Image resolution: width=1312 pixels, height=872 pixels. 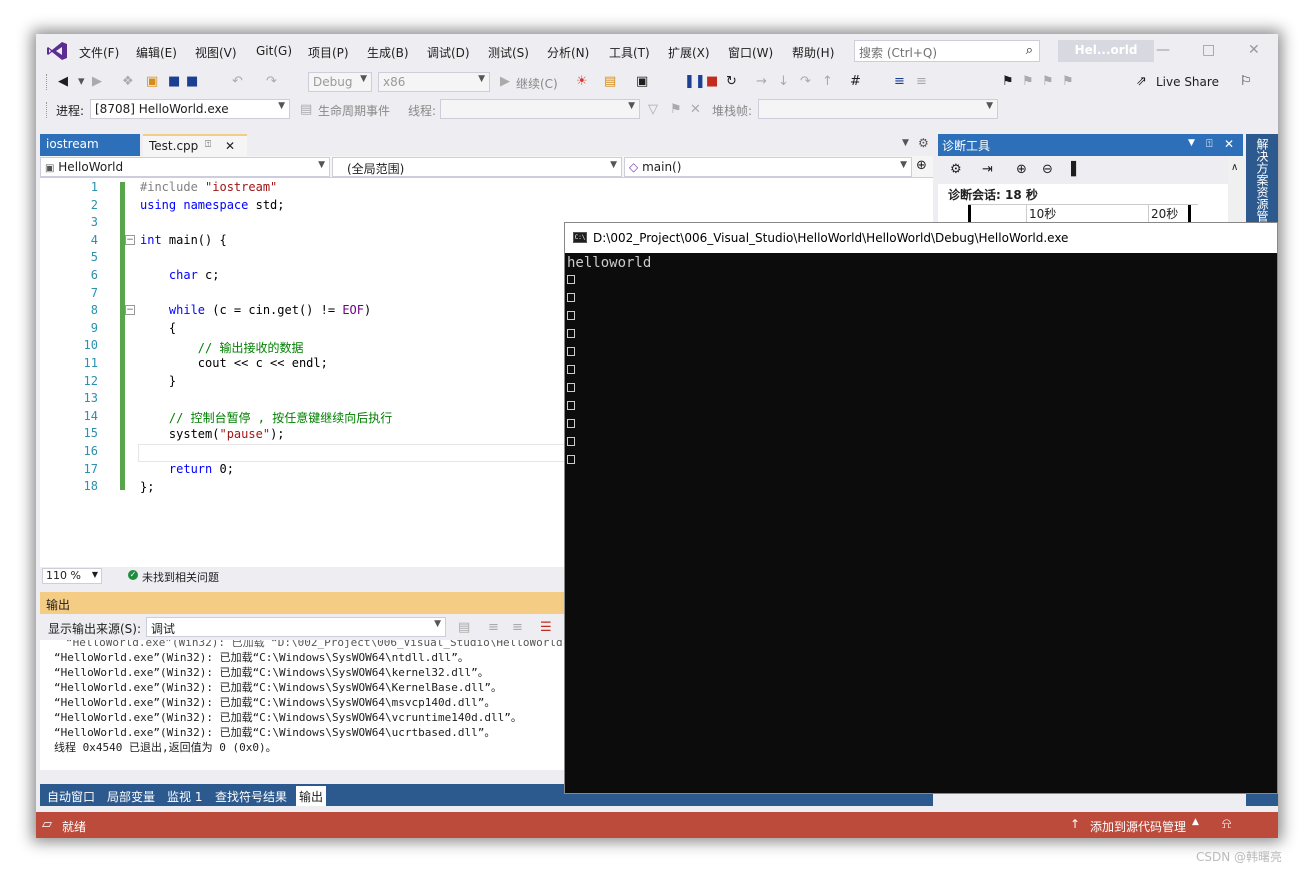 What do you see at coordinates (1028, 81) in the screenshot?
I see `prev-bookmark-icon: ⚑` at bounding box center [1028, 81].